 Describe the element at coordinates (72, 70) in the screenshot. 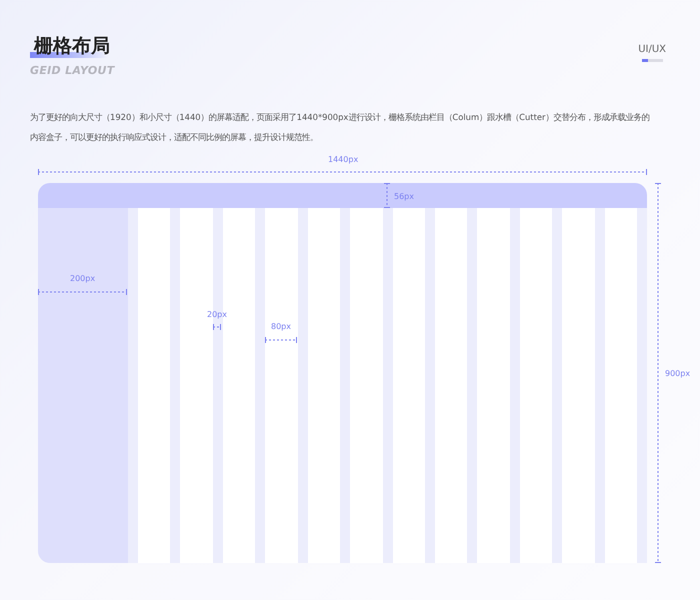

I see `page-subtitle: GEID LAYOUT` at that location.